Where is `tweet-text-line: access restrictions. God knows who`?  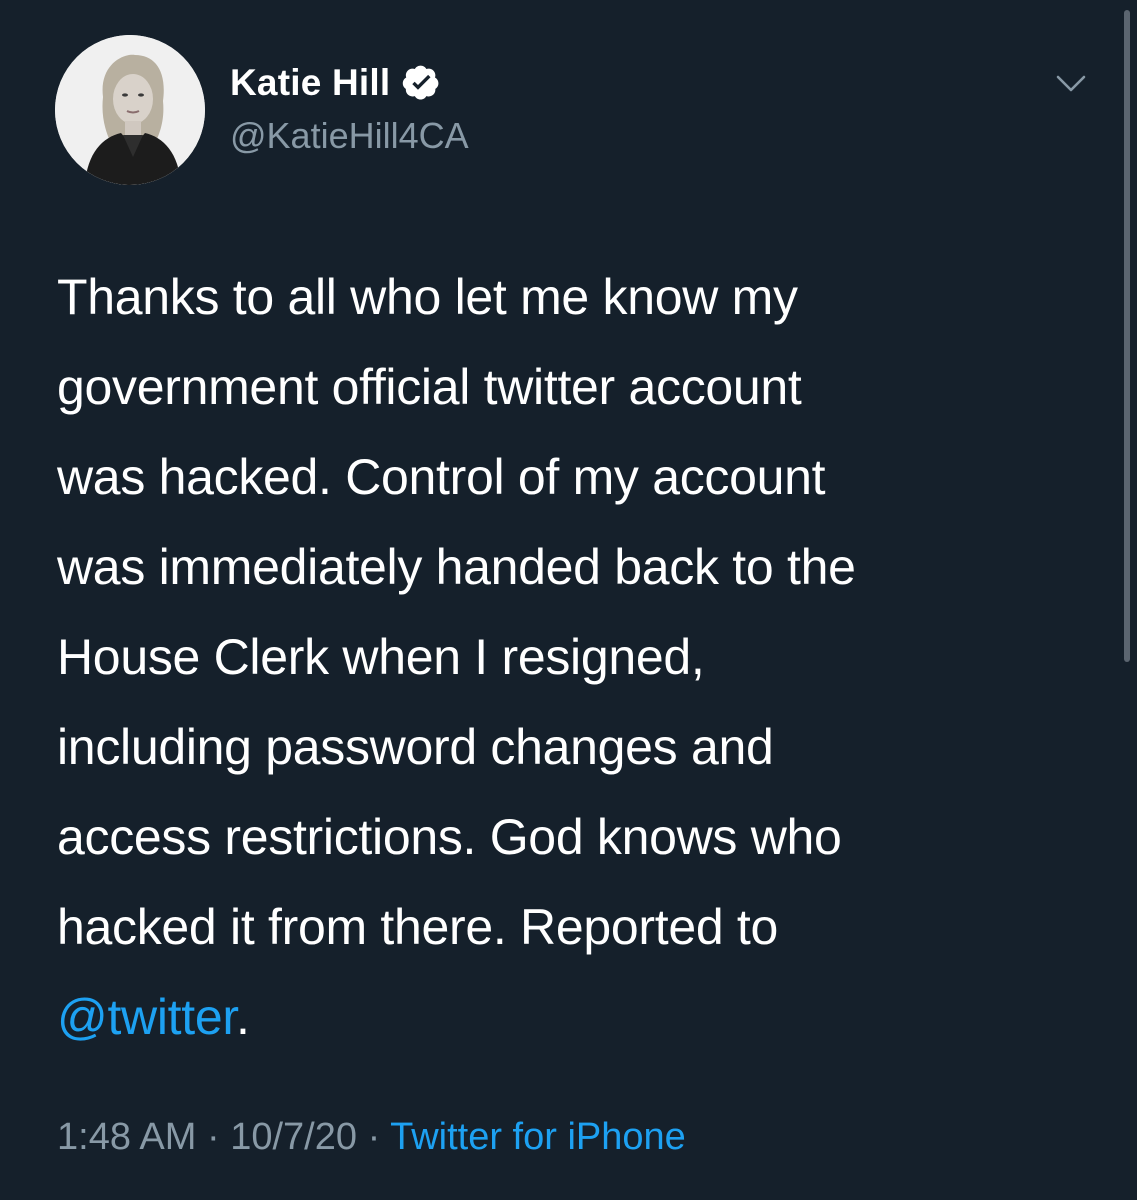
tweet-text-line: access restrictions. God knows who is located at coordinates (449, 837).